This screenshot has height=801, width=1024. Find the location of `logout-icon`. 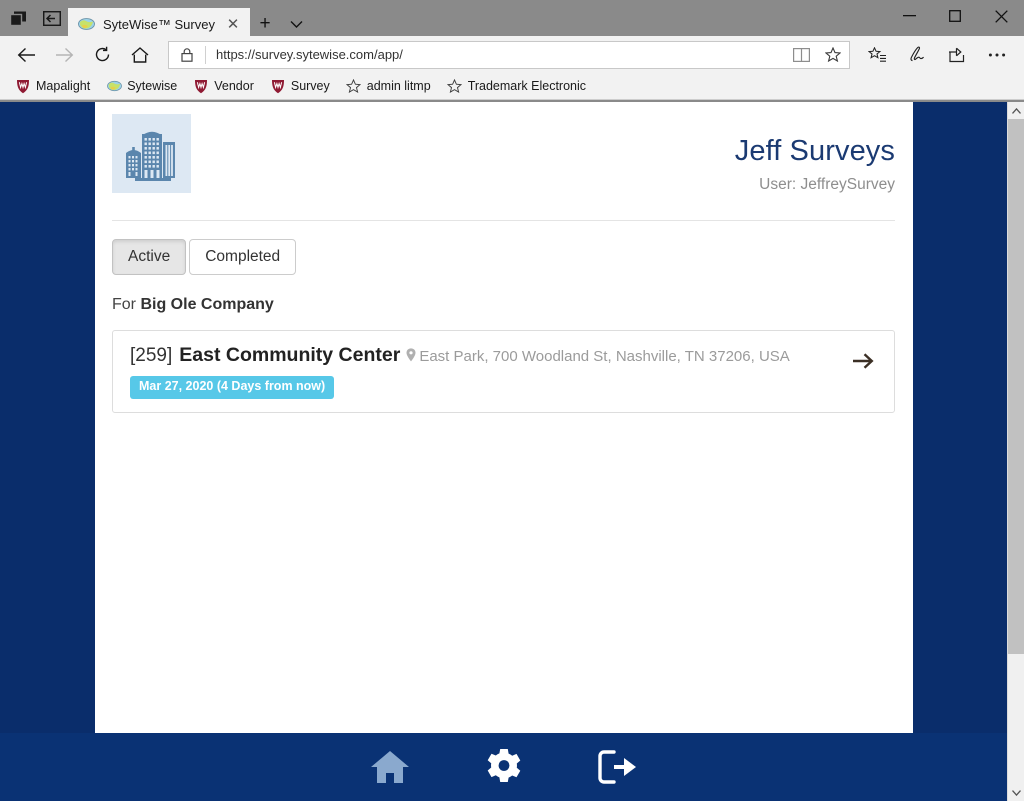

logout-icon is located at coordinates (618, 767).